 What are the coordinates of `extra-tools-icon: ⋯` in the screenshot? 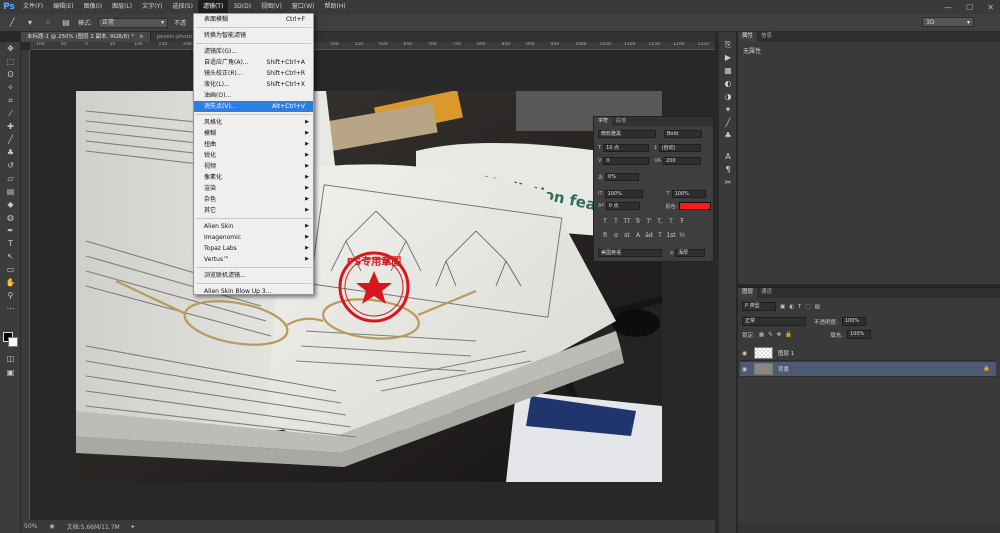 It's located at (10, 308).